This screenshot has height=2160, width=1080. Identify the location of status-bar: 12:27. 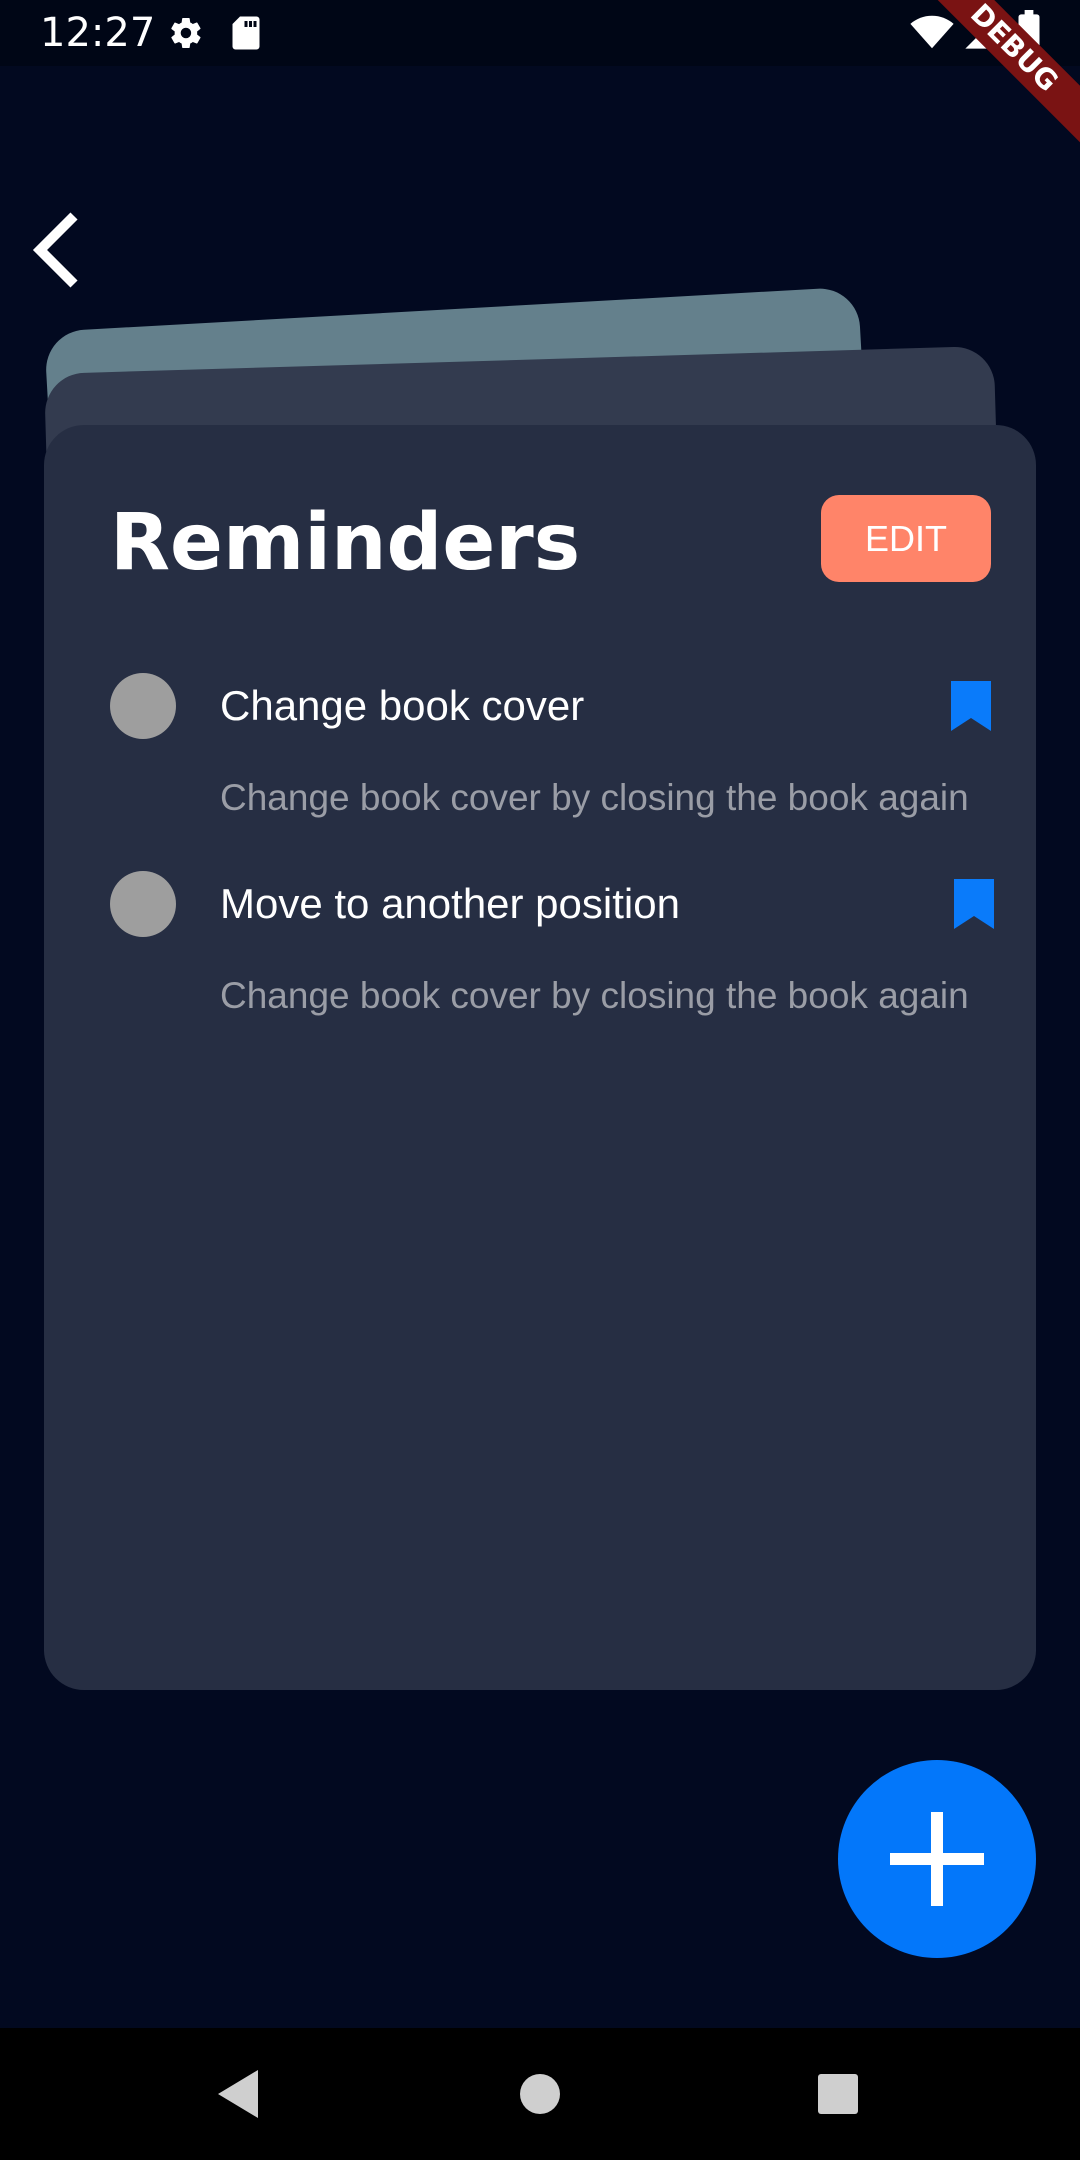
(540, 33).